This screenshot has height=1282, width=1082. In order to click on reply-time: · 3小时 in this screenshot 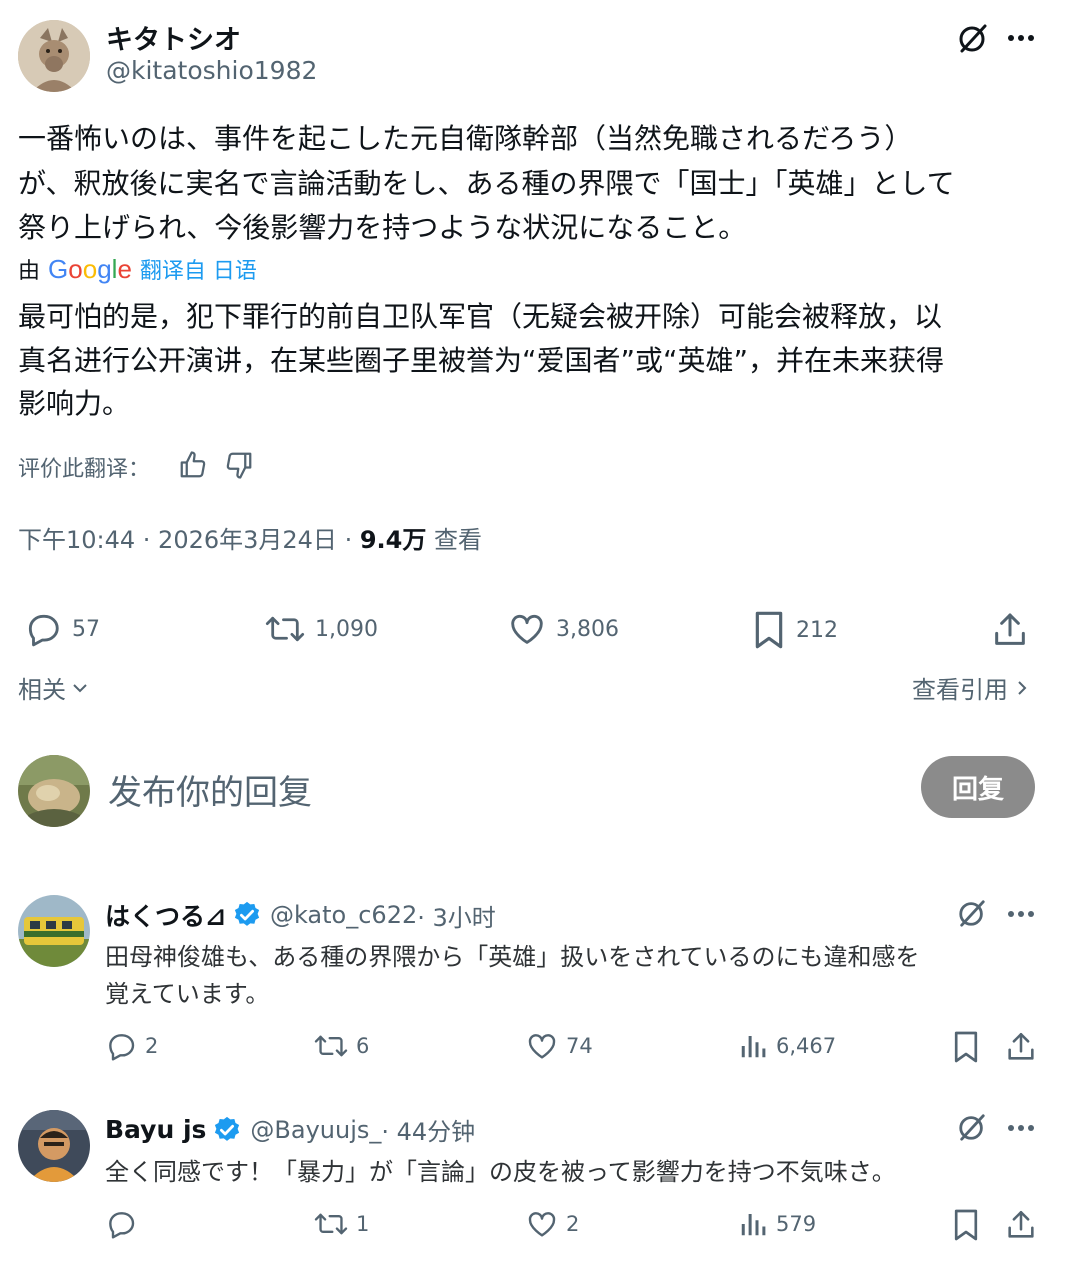, I will do `click(456, 915)`.